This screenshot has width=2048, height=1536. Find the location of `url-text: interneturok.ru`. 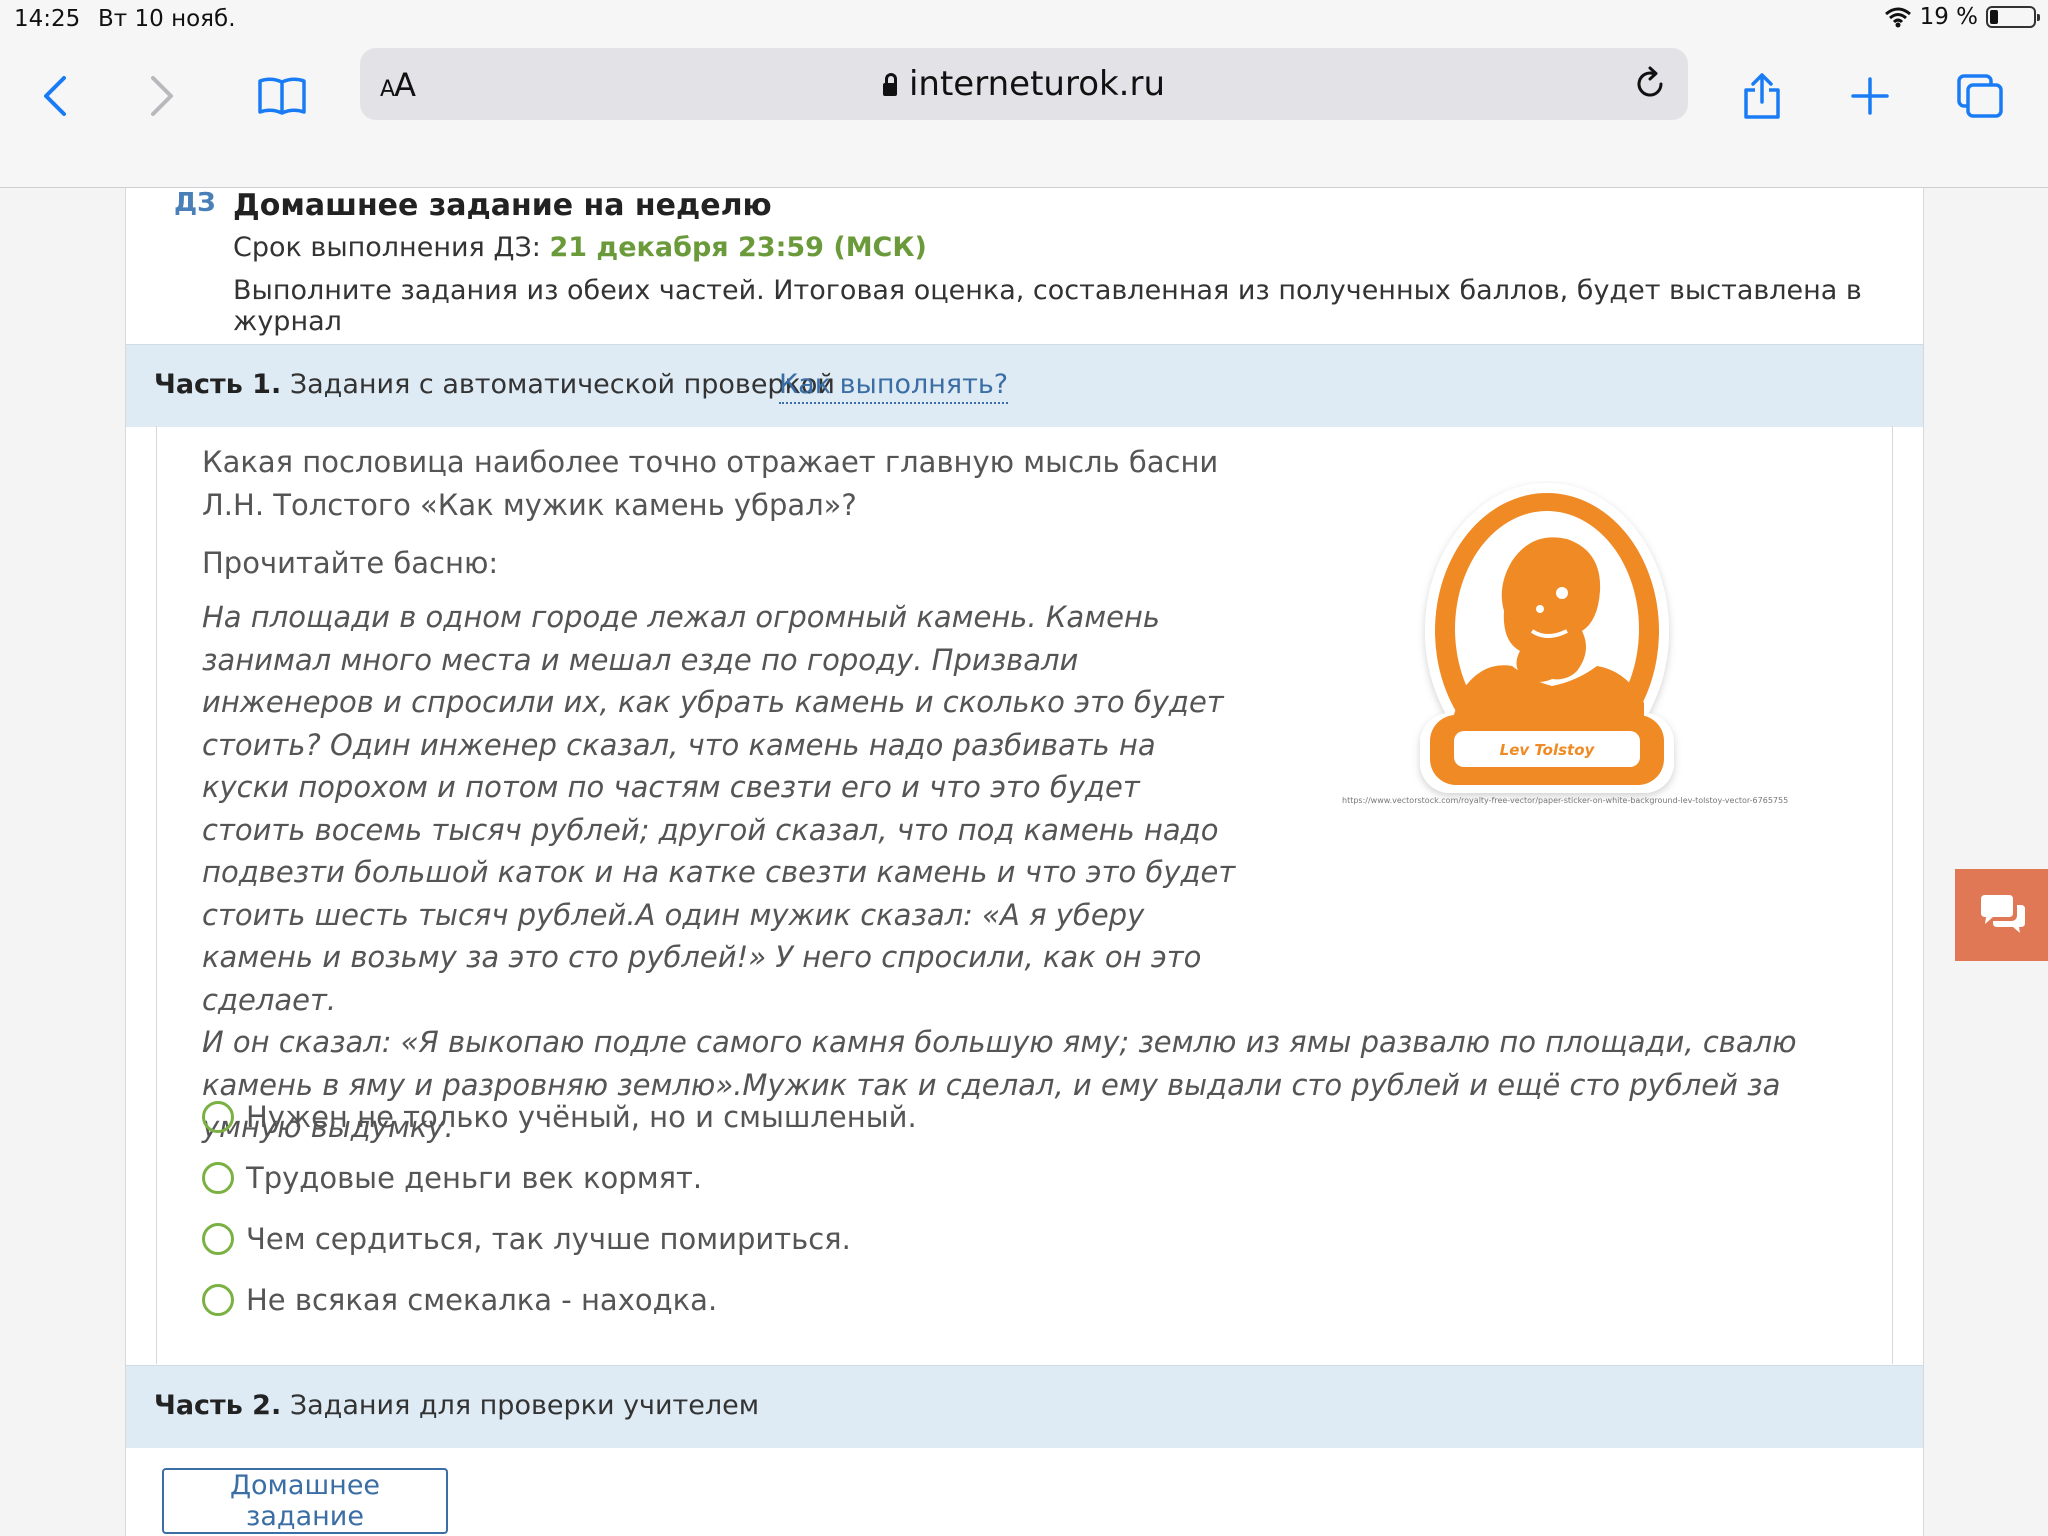

url-text: interneturok.ru is located at coordinates (1037, 84).